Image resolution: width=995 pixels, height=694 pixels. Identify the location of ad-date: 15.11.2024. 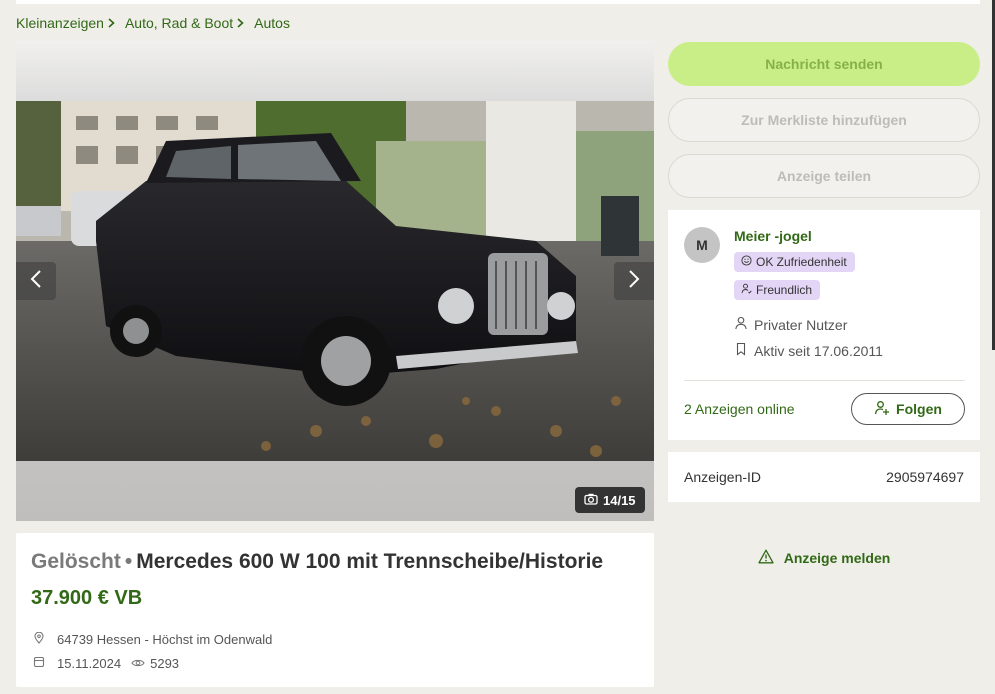
(89, 663).